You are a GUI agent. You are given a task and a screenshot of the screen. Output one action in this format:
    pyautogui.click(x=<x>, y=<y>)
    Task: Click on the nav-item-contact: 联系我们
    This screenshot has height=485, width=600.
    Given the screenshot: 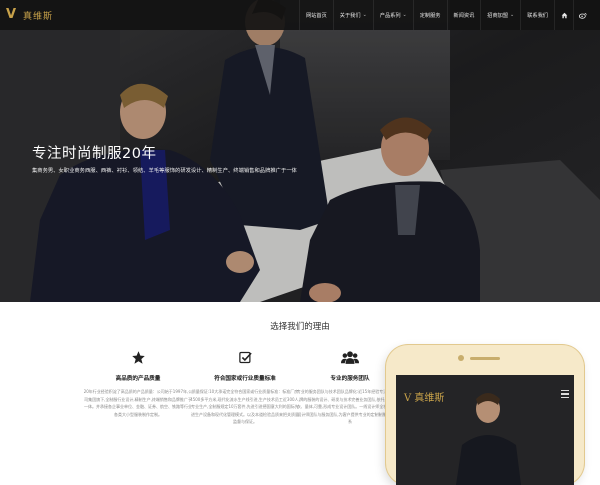 What is the action you would take?
    pyautogui.click(x=537, y=15)
    